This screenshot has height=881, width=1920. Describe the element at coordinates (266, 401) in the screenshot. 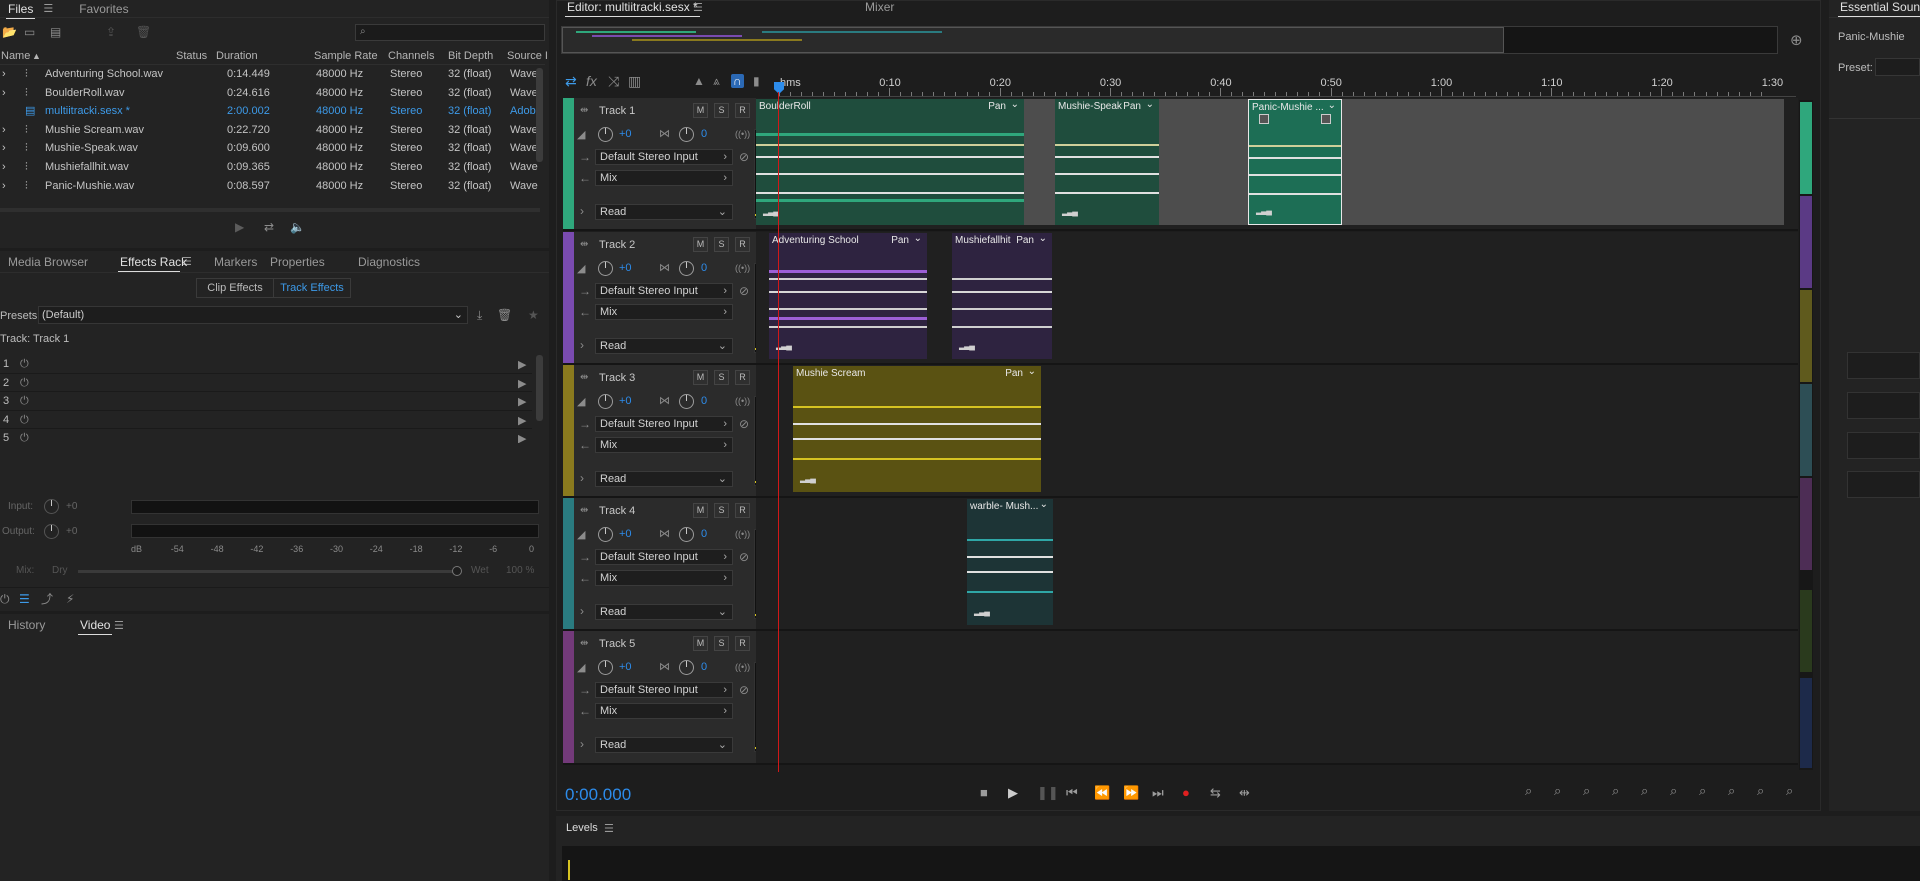

I see `effect-slot: 3 ⏻ ▶` at that location.